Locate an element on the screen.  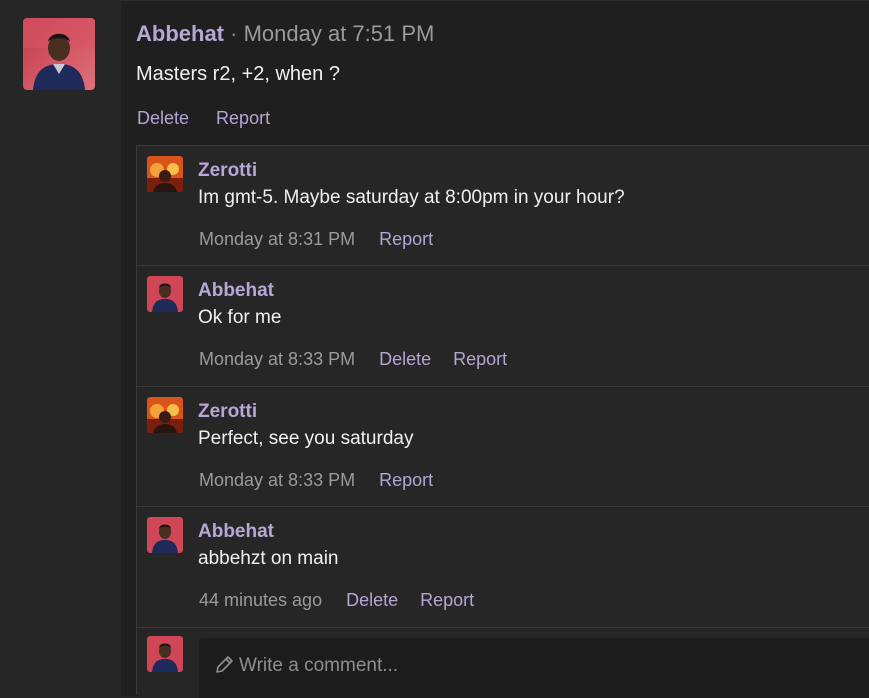
post-delete-link: Delete is located at coordinates (163, 118).